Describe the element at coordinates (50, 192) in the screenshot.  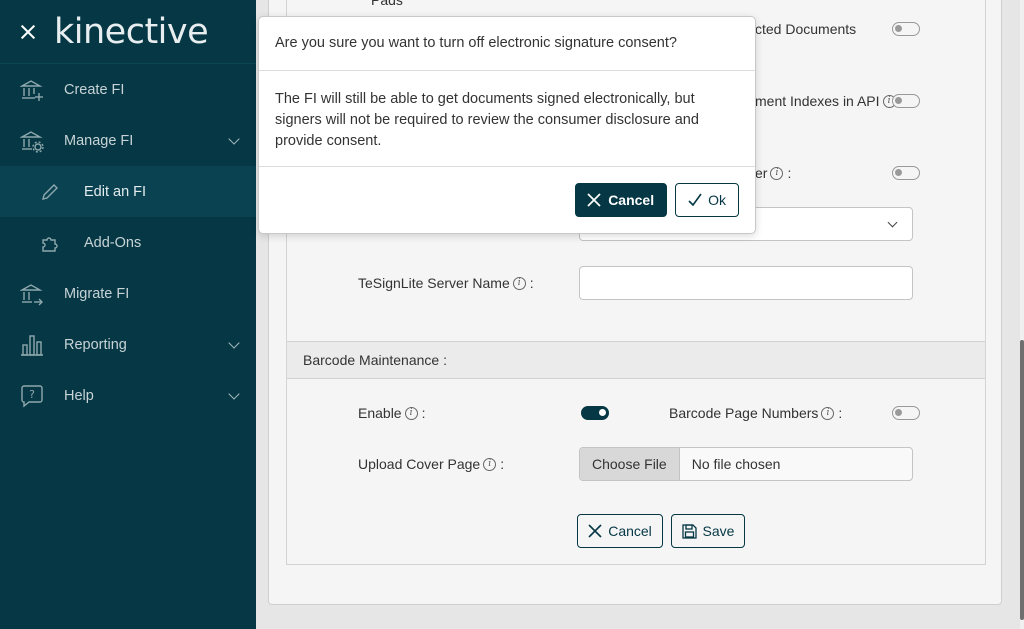
I see `pencil-icon` at that location.